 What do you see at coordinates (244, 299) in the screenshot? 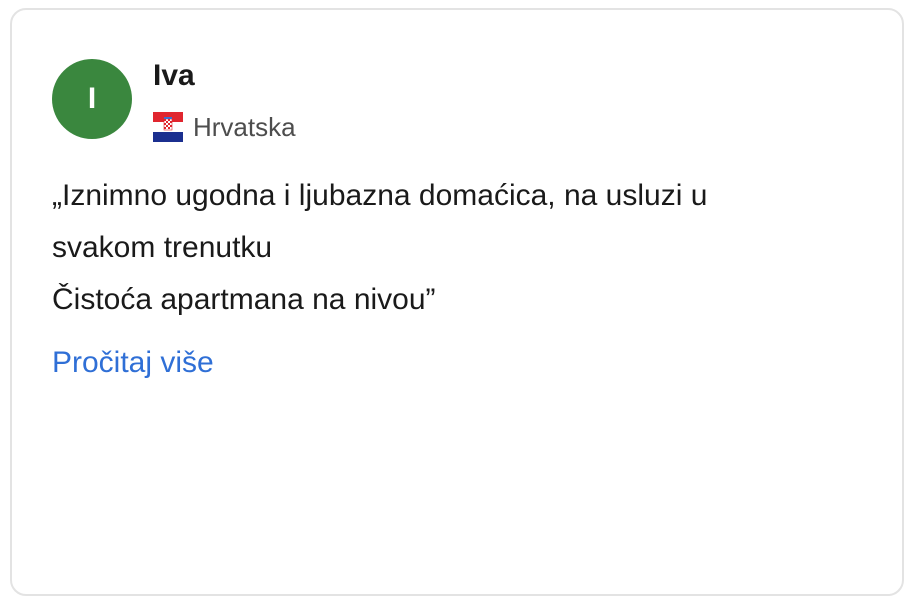
I see `review-text-line: Čistoća apartmana na nivou”` at bounding box center [244, 299].